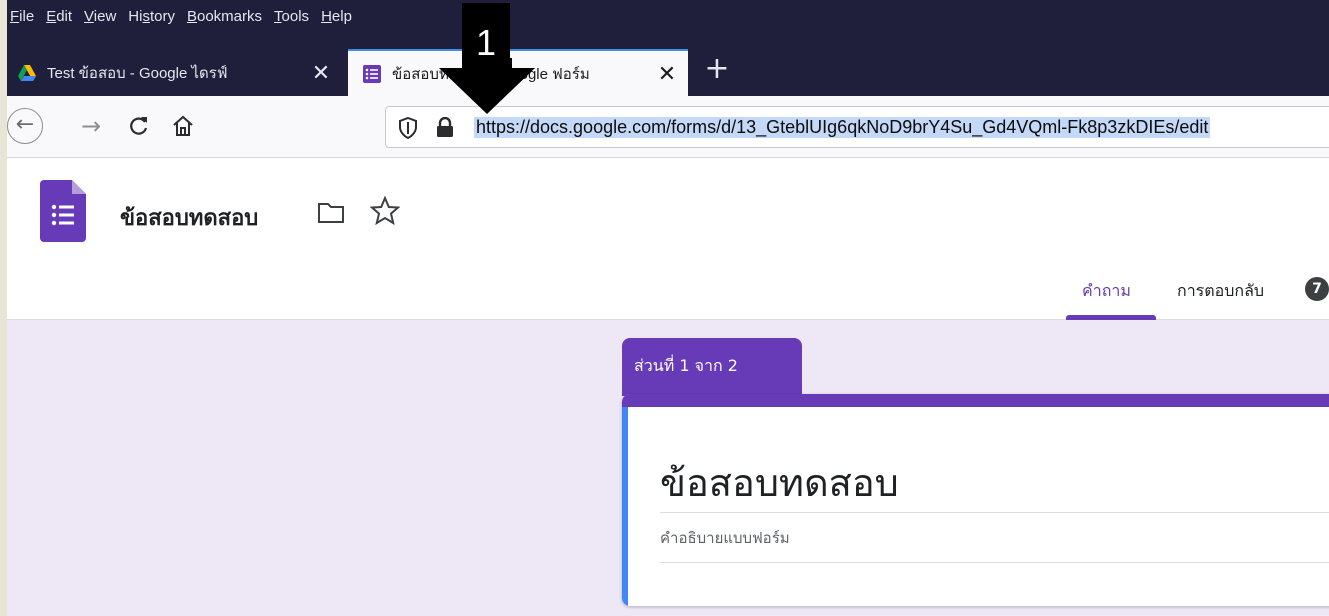 The image size is (1329, 616). Describe the element at coordinates (224, 16) in the screenshot. I see `menu-bookmarks: Bookmarks` at that location.